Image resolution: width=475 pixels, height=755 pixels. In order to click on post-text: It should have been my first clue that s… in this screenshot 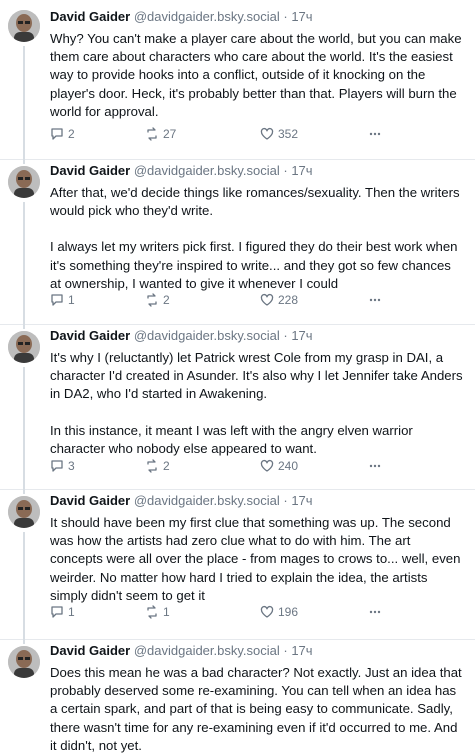, I will do `click(257, 559)`.